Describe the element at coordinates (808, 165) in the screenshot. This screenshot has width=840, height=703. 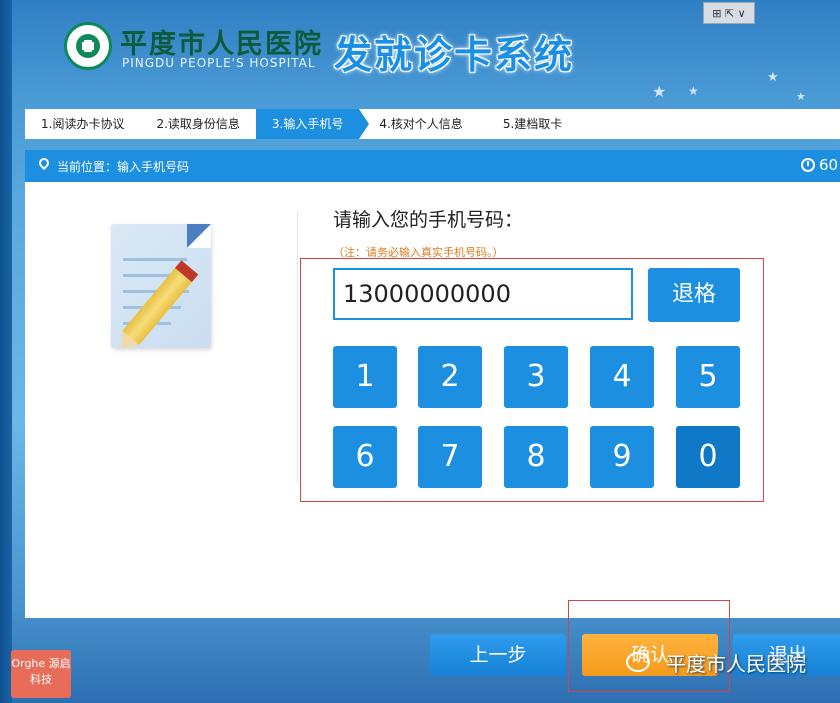
I see `alarm-clock-icon` at that location.